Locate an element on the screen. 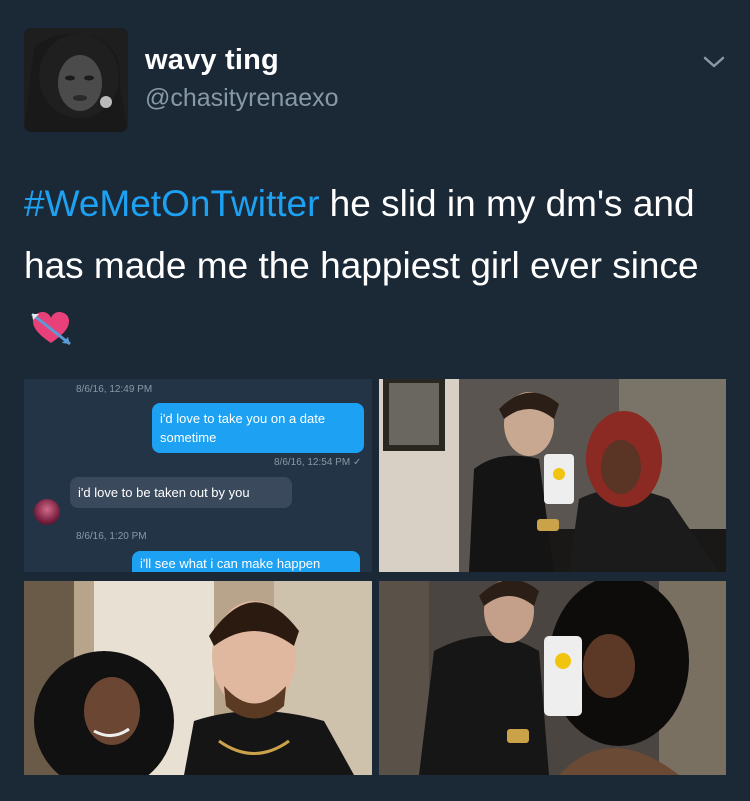  couple-mirror-selfie-photo is located at coordinates (552, 475).